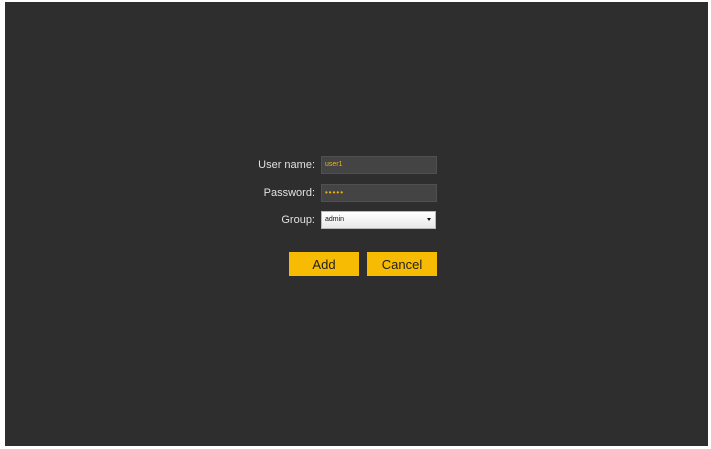 This screenshot has width=711, height=449. What do you see at coordinates (298, 220) in the screenshot?
I see `group-label: Group:` at bounding box center [298, 220].